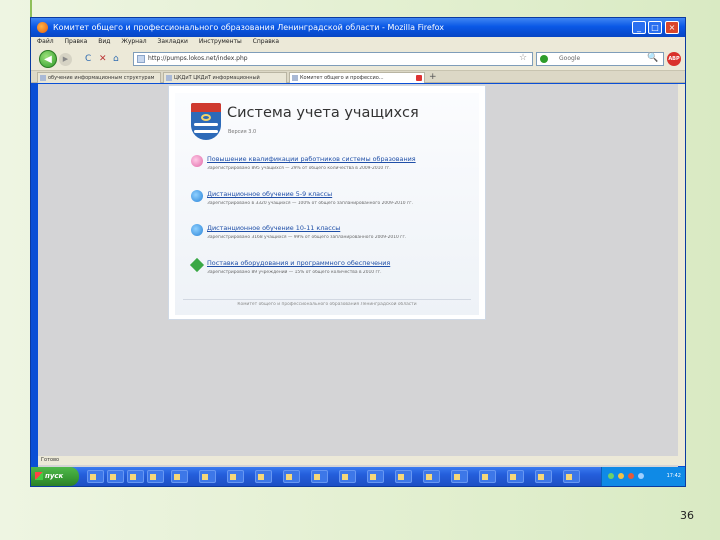 This screenshot has height=540, width=720. I want to click on menu-history: Журнал, so click(133, 41).